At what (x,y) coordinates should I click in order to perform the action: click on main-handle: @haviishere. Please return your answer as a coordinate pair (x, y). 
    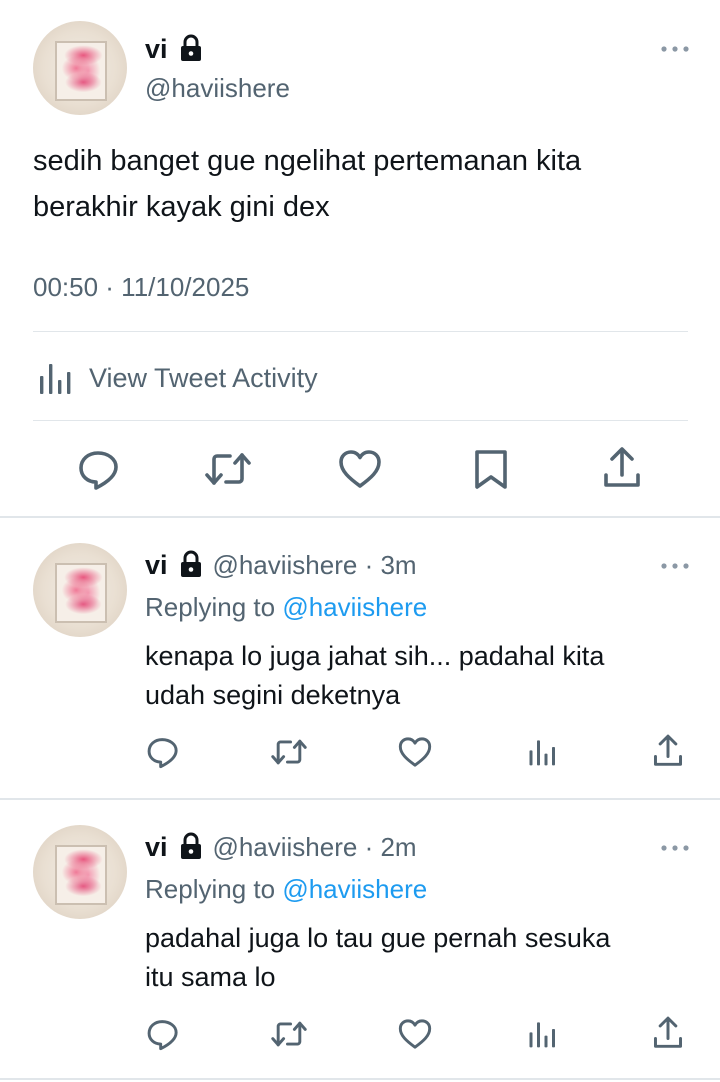
    Looking at the image, I should click on (217, 88).